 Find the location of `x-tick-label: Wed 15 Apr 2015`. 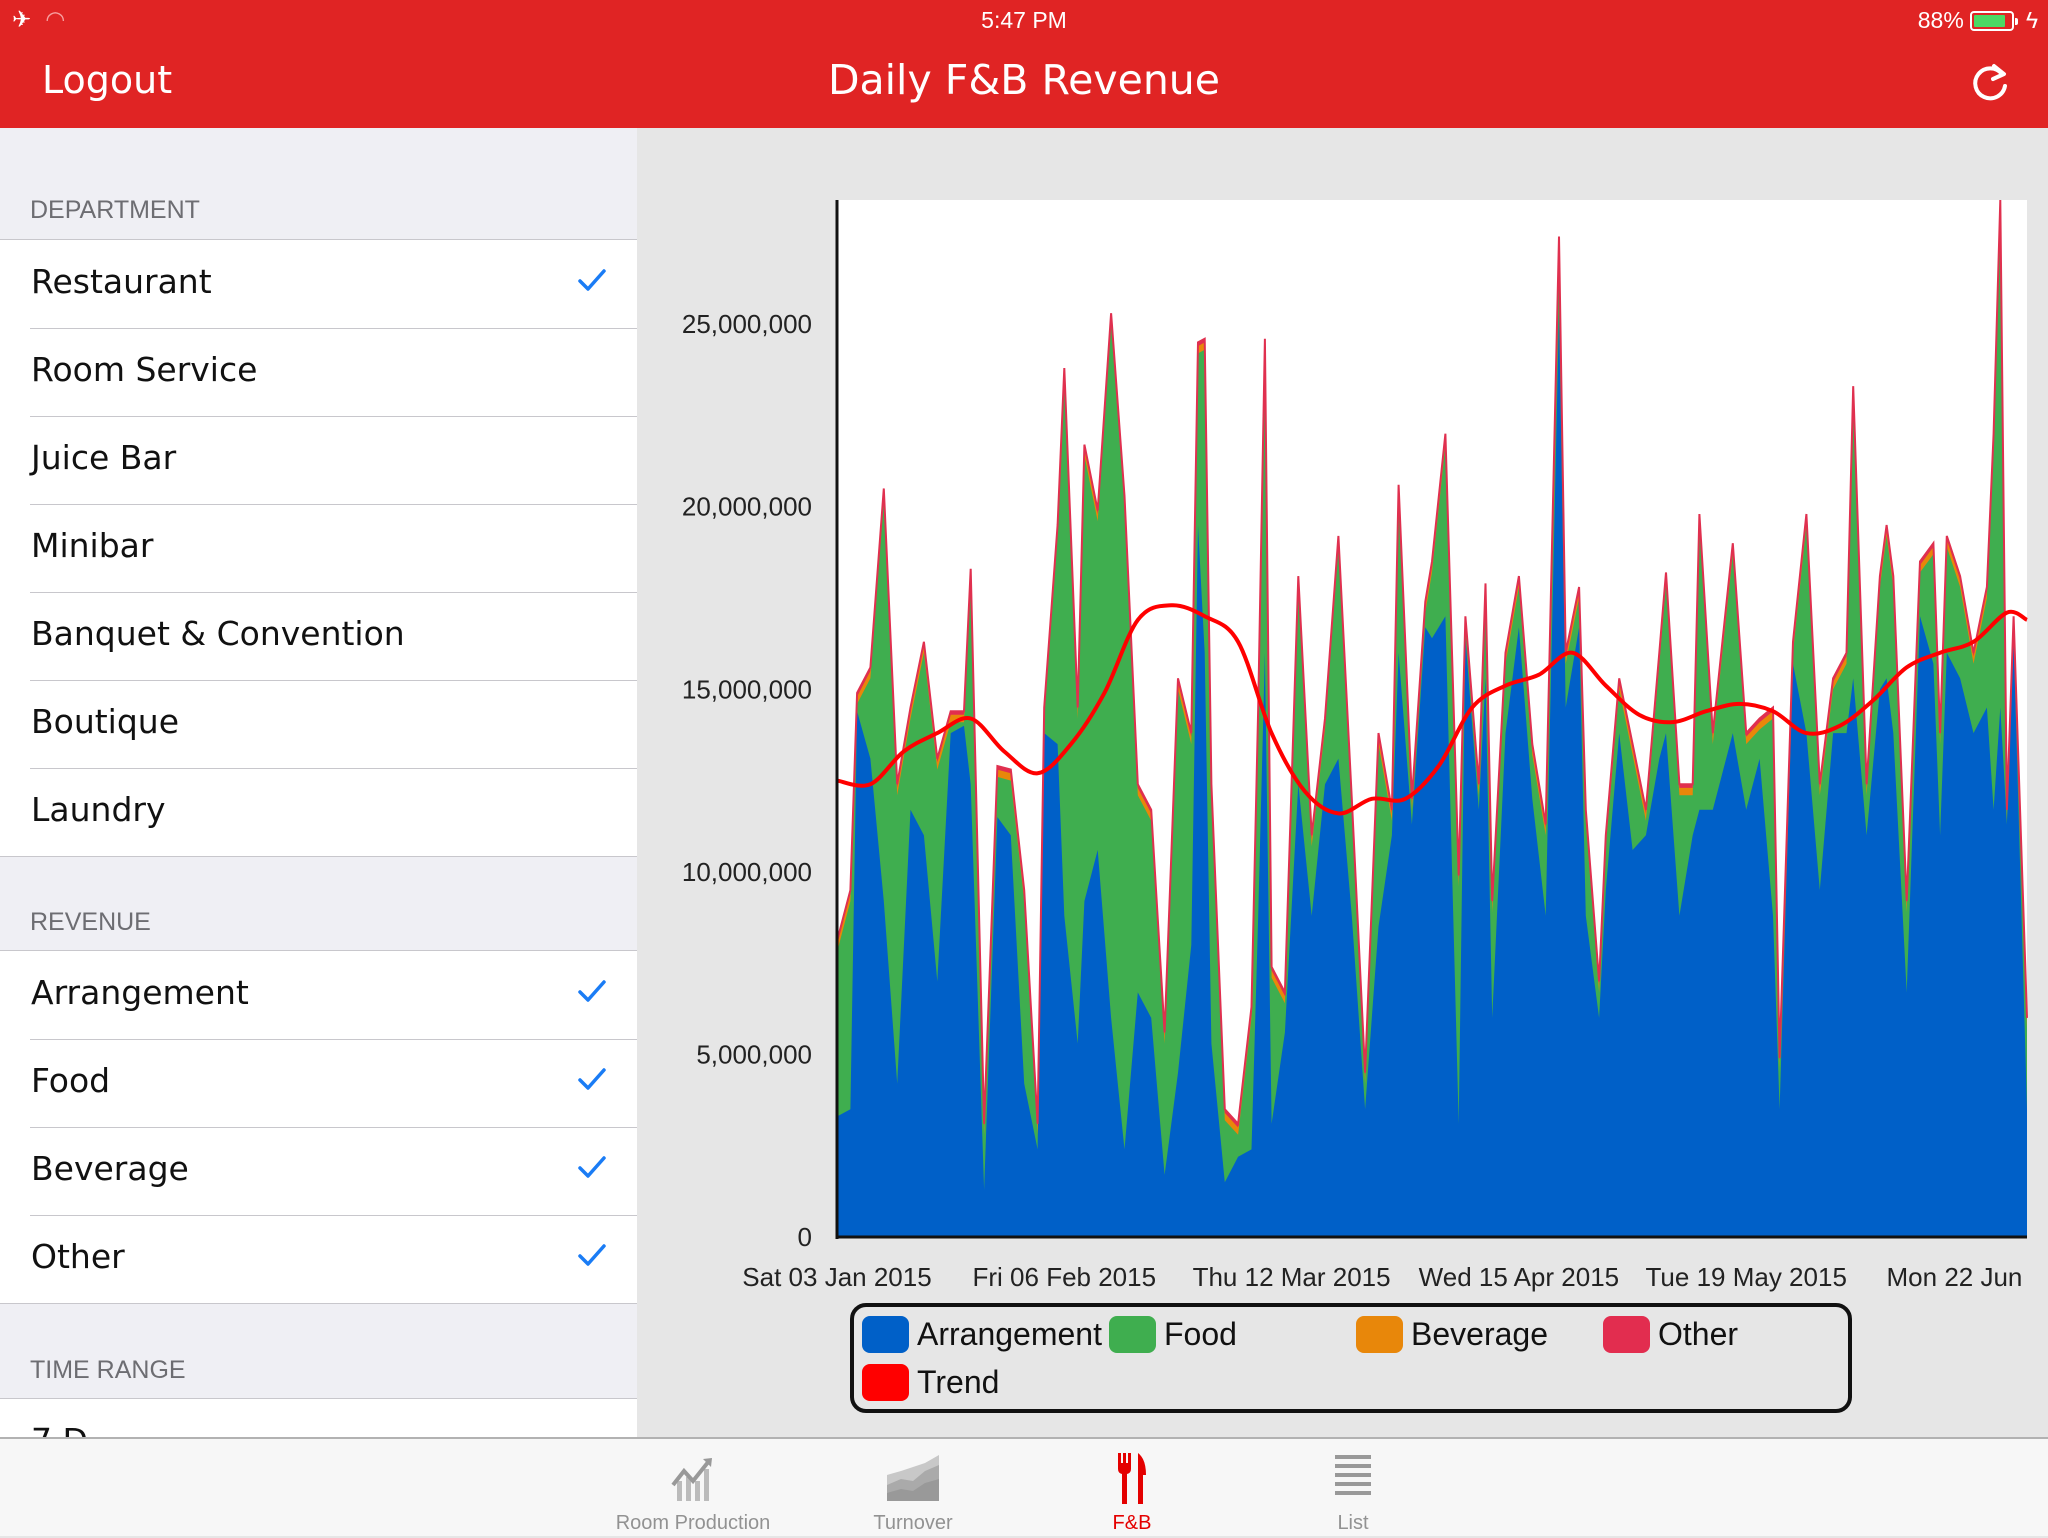

x-tick-label: Wed 15 Apr 2015 is located at coordinates (1519, 1277).